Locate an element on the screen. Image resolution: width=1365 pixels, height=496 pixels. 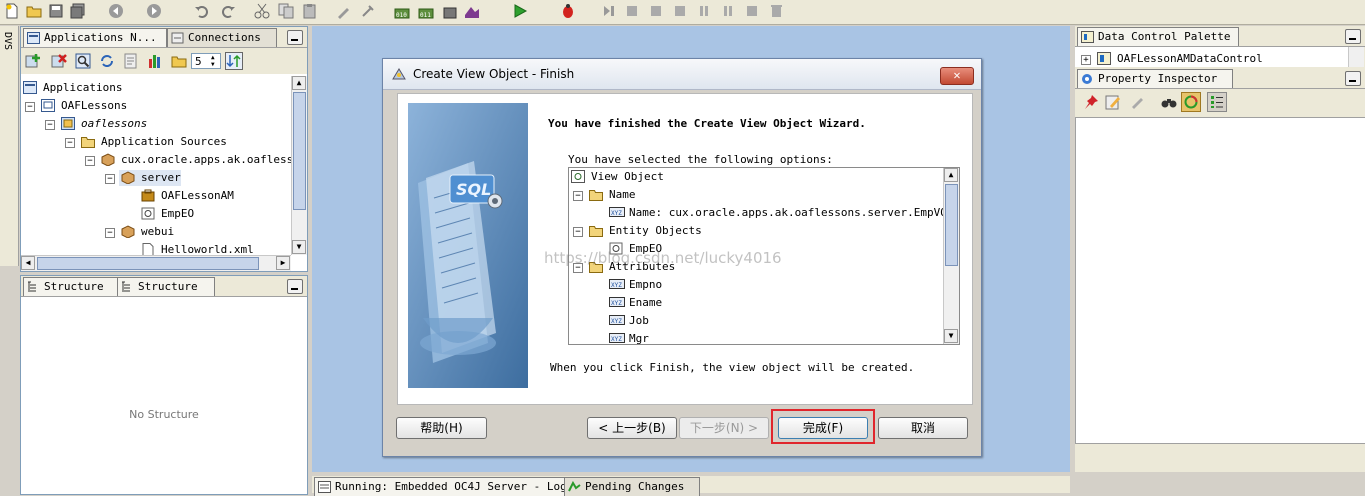
tree-node: − cux.oracle.apps.ak.oaflesson is located at coordinates (188, 160).